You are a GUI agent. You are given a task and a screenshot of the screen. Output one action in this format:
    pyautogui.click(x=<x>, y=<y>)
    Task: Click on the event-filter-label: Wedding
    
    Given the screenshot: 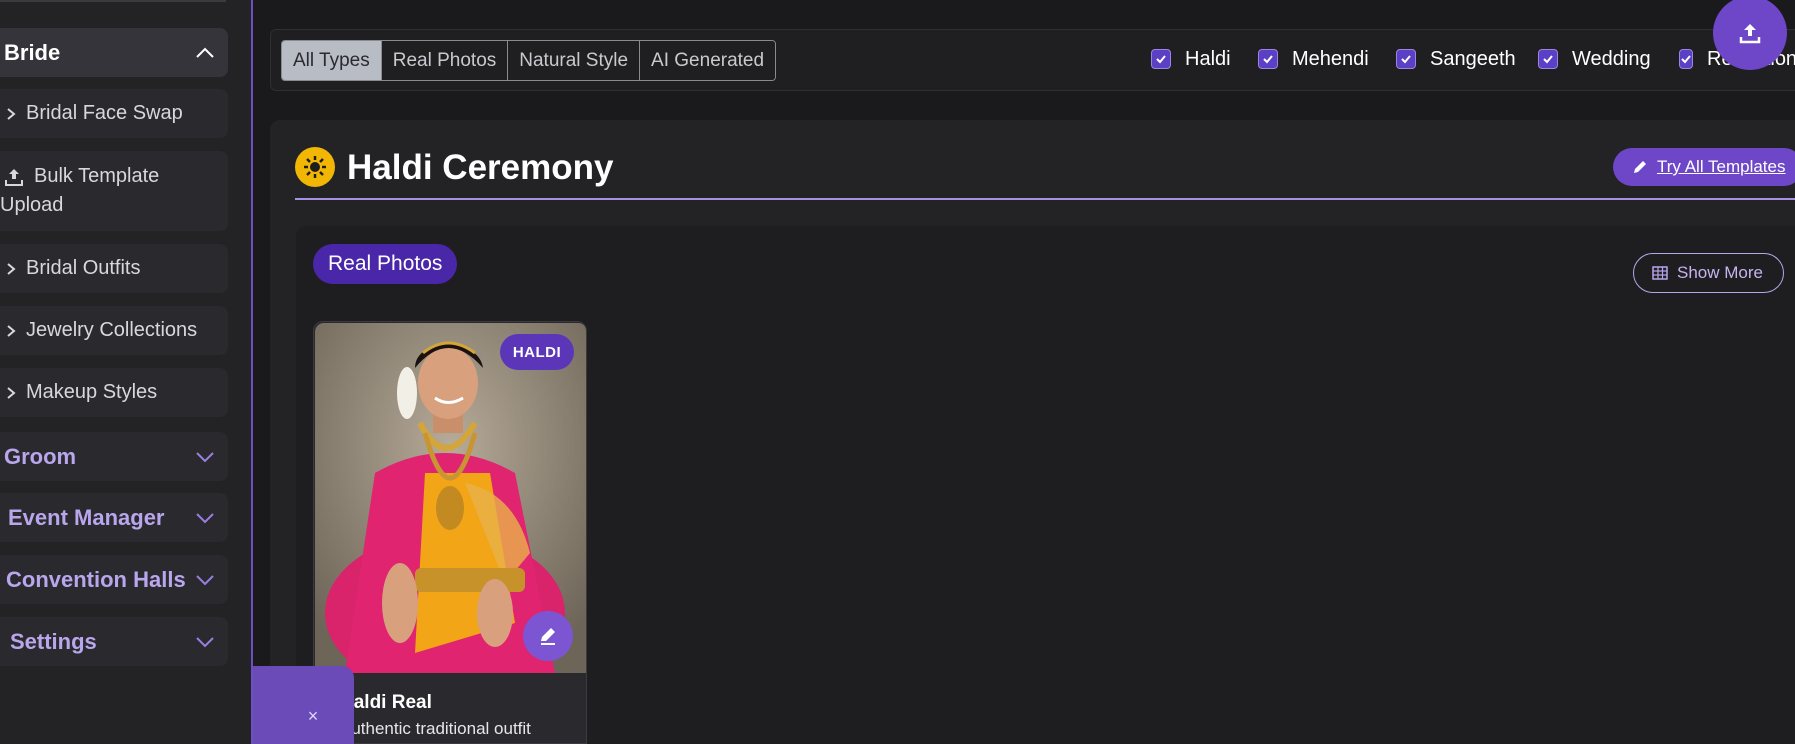 What is the action you would take?
    pyautogui.click(x=1611, y=58)
    